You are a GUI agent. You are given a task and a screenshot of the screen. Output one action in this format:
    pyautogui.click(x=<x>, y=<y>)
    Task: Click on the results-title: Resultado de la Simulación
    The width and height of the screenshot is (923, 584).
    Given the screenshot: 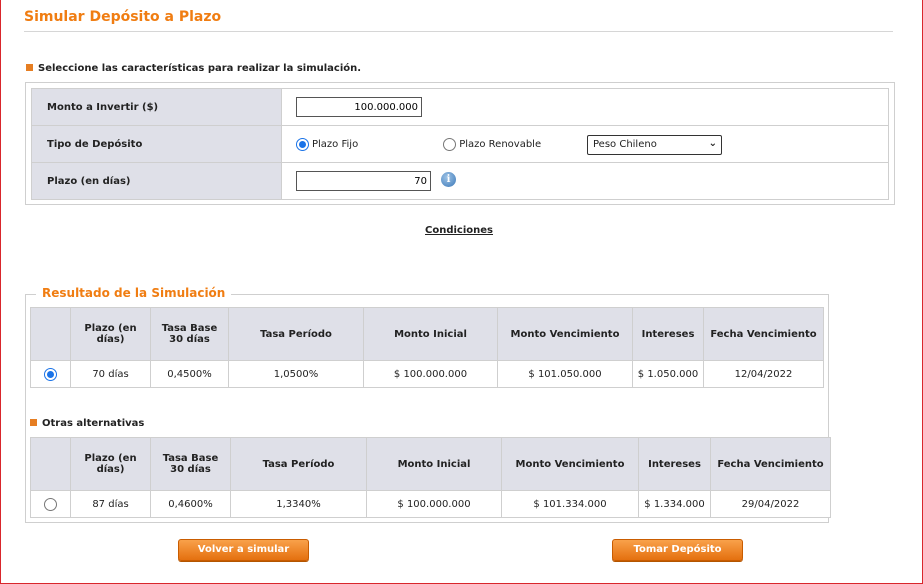 What is the action you would take?
    pyautogui.click(x=134, y=293)
    